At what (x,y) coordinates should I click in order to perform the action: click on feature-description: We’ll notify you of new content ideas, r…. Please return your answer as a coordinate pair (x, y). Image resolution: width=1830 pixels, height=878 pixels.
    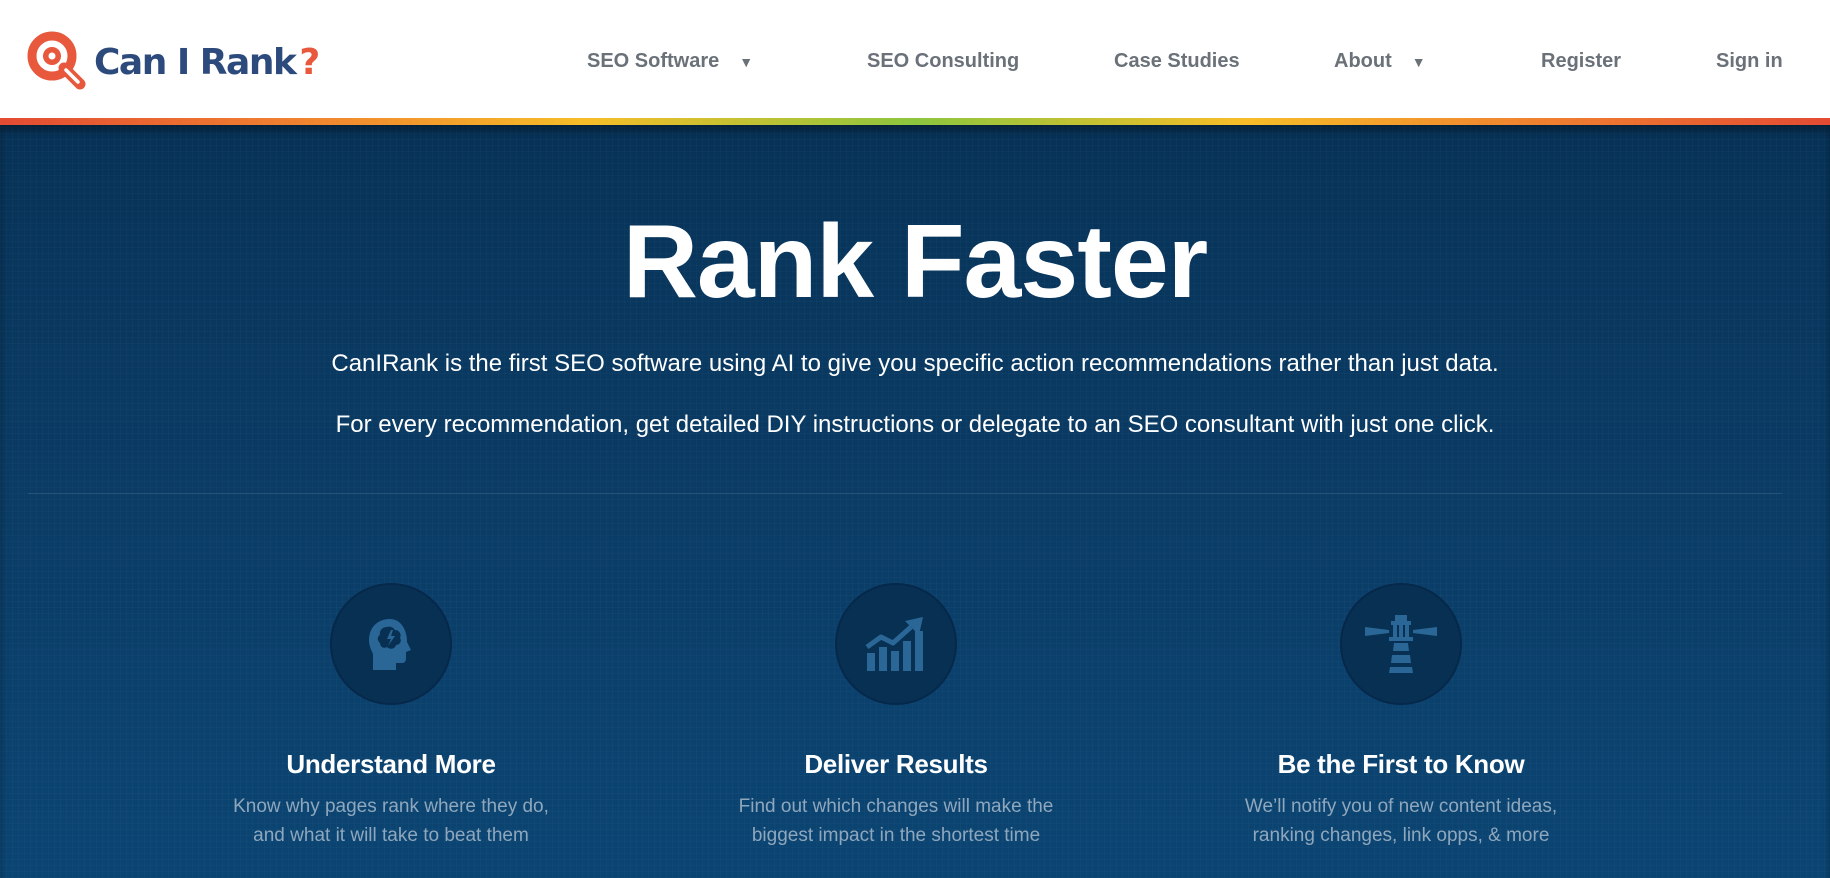
    Looking at the image, I should click on (1401, 821).